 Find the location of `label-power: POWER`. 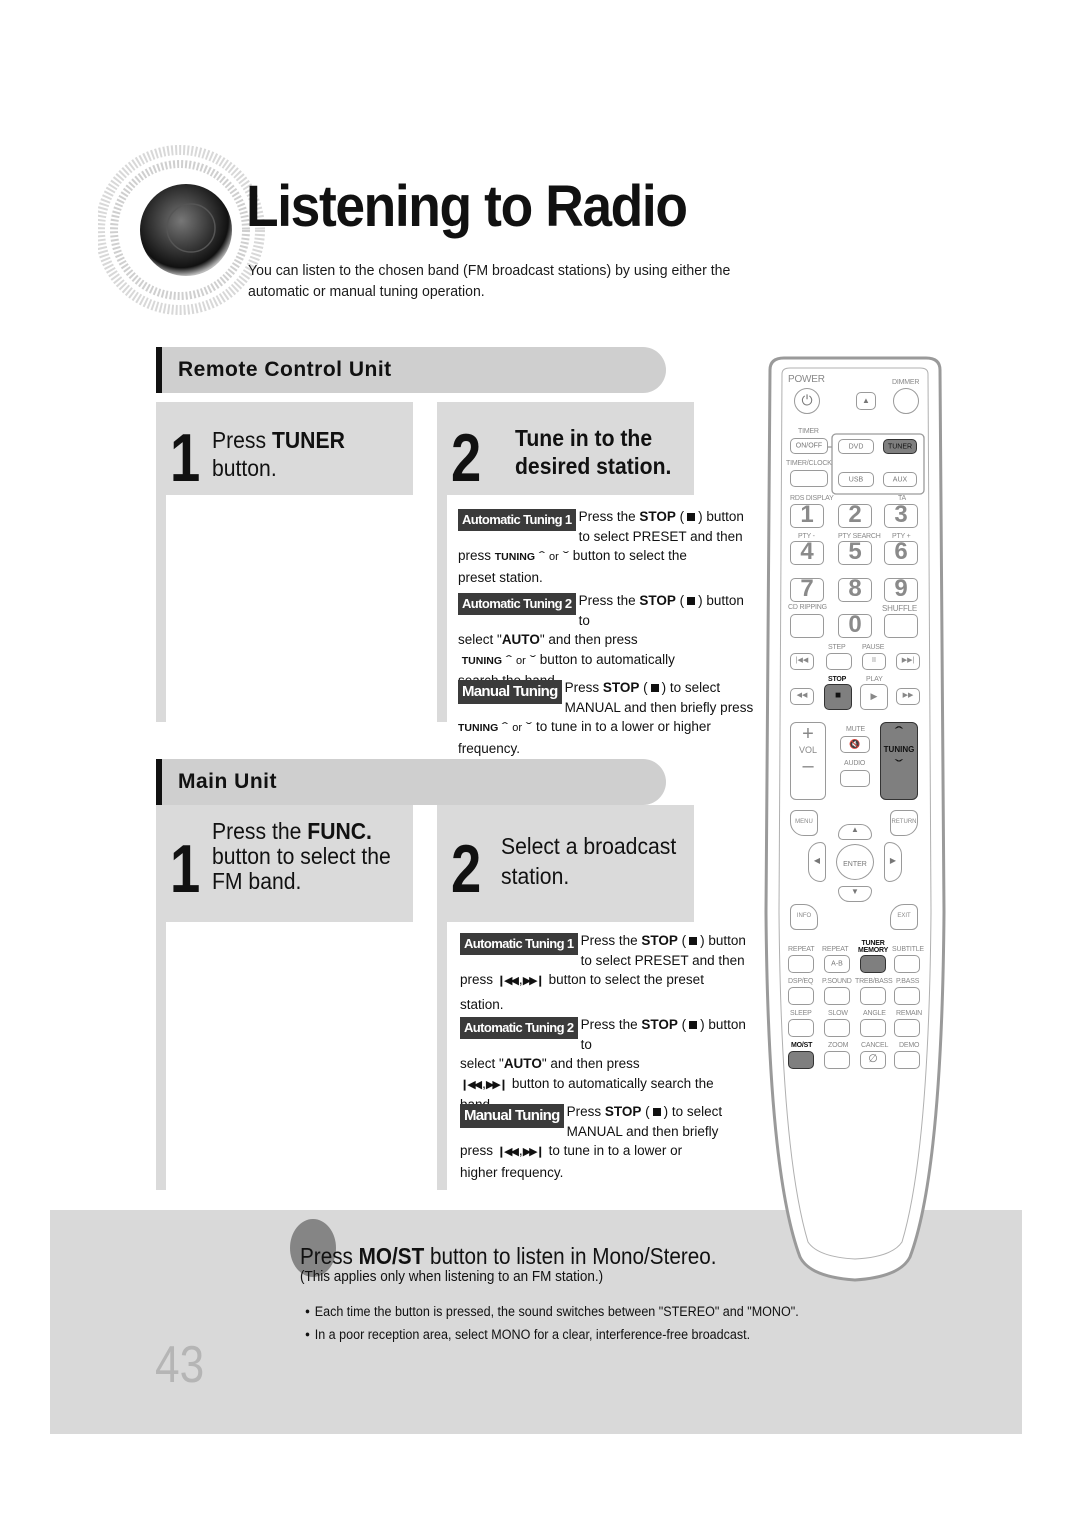

label-power: POWER is located at coordinates (806, 379).